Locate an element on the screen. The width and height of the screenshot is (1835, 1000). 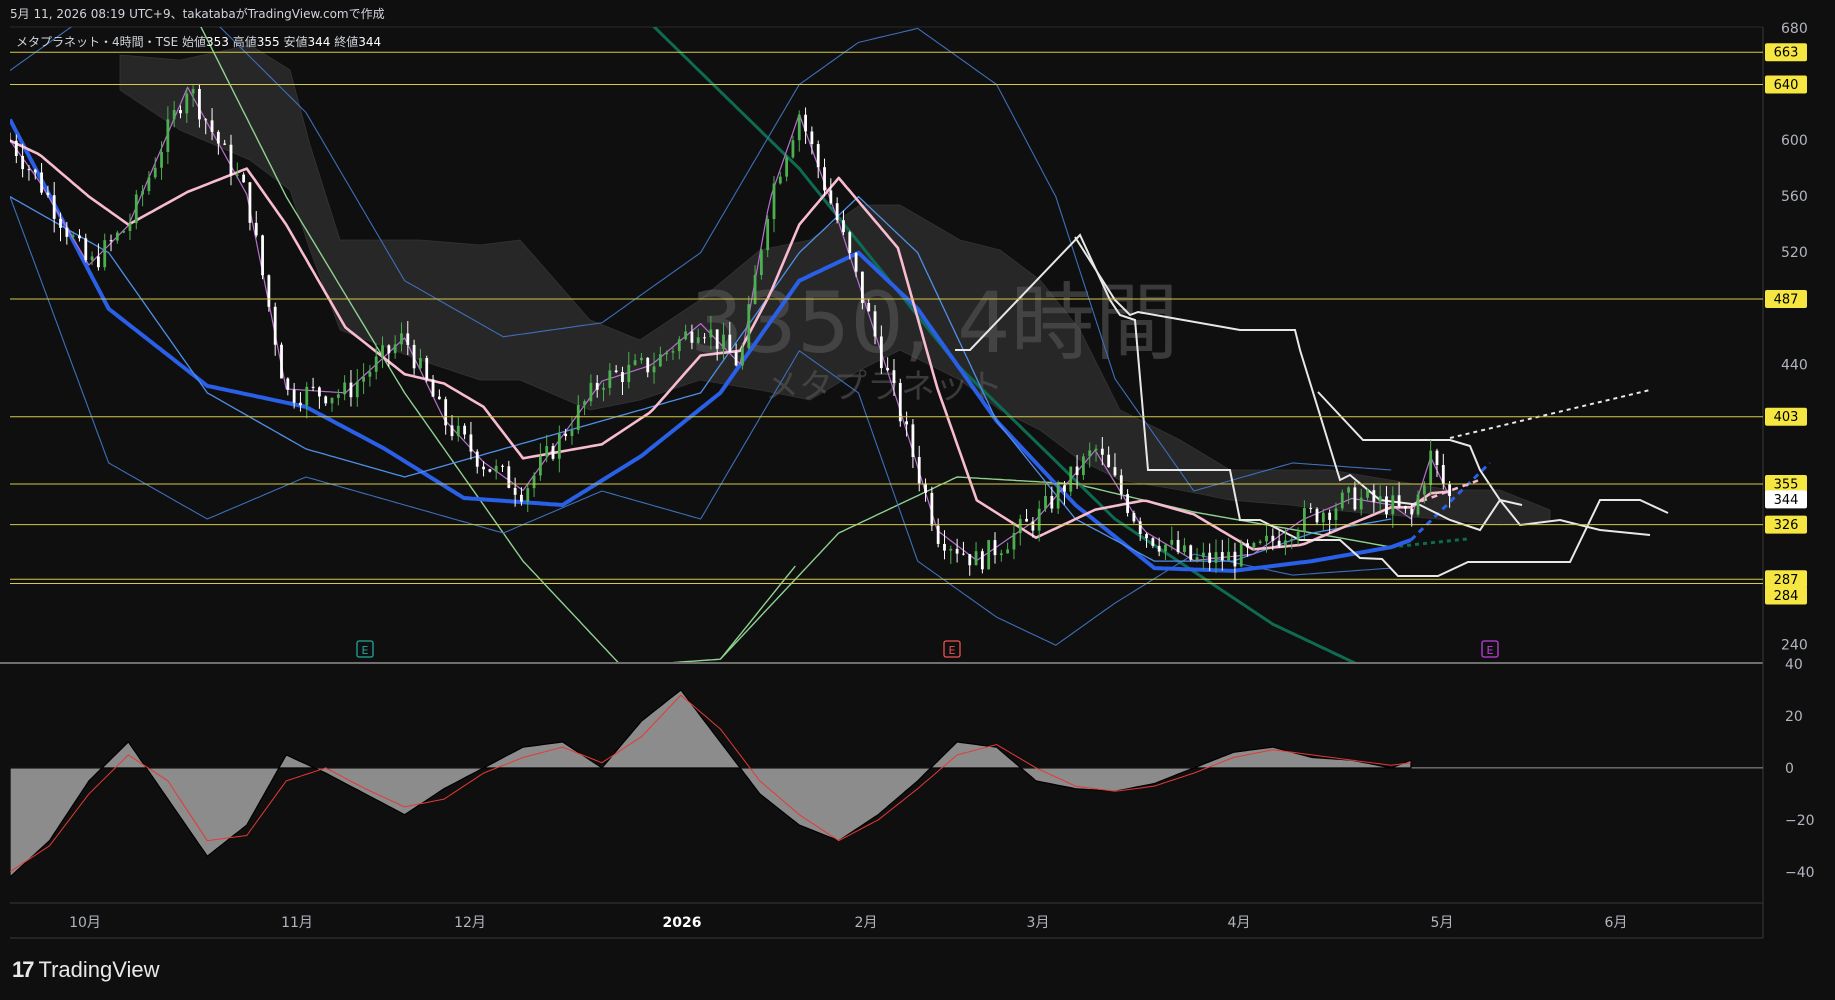
time-axis-tick: 2026 is located at coordinates (682, 923).